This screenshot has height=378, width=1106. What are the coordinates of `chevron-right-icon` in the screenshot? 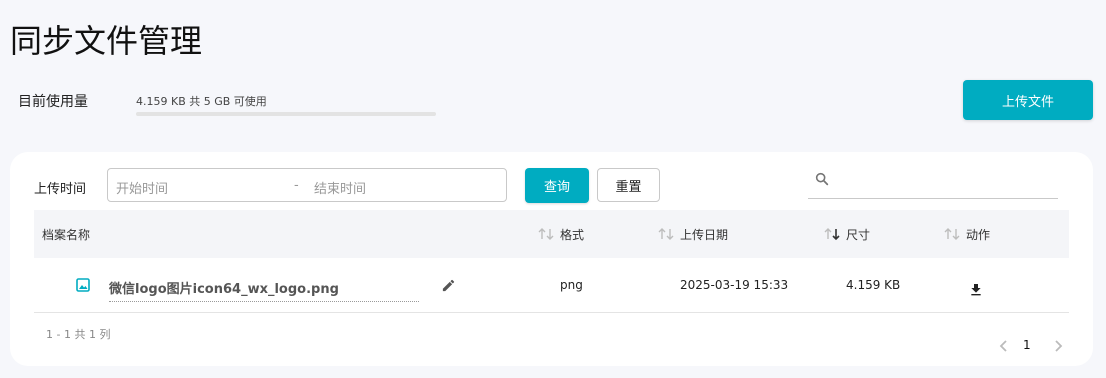 It's located at (1058, 346).